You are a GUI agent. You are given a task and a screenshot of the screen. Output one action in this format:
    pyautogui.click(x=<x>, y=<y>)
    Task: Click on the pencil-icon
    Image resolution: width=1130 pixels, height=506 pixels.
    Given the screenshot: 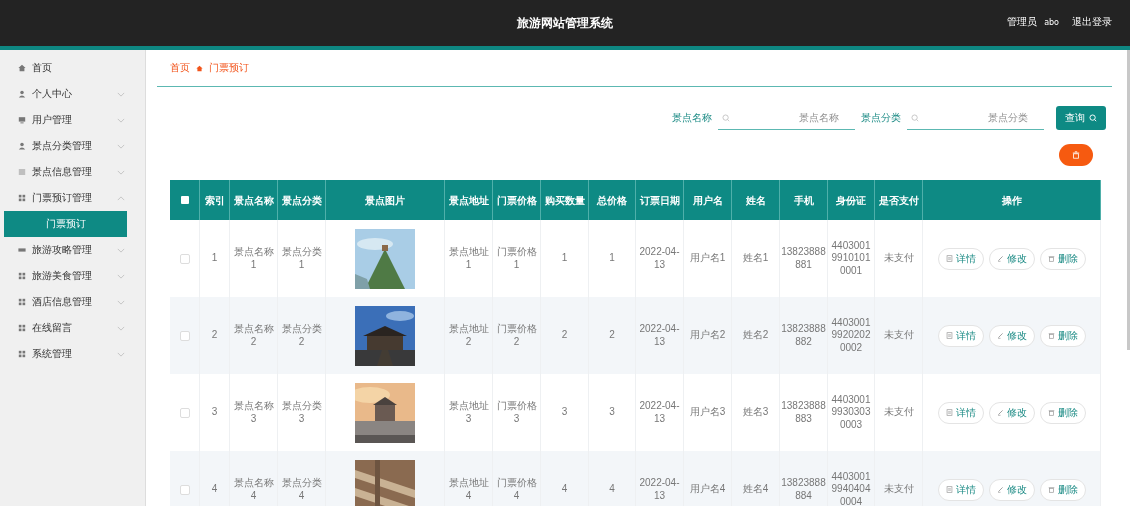 What is the action you would take?
    pyautogui.click(x=1000, y=412)
    